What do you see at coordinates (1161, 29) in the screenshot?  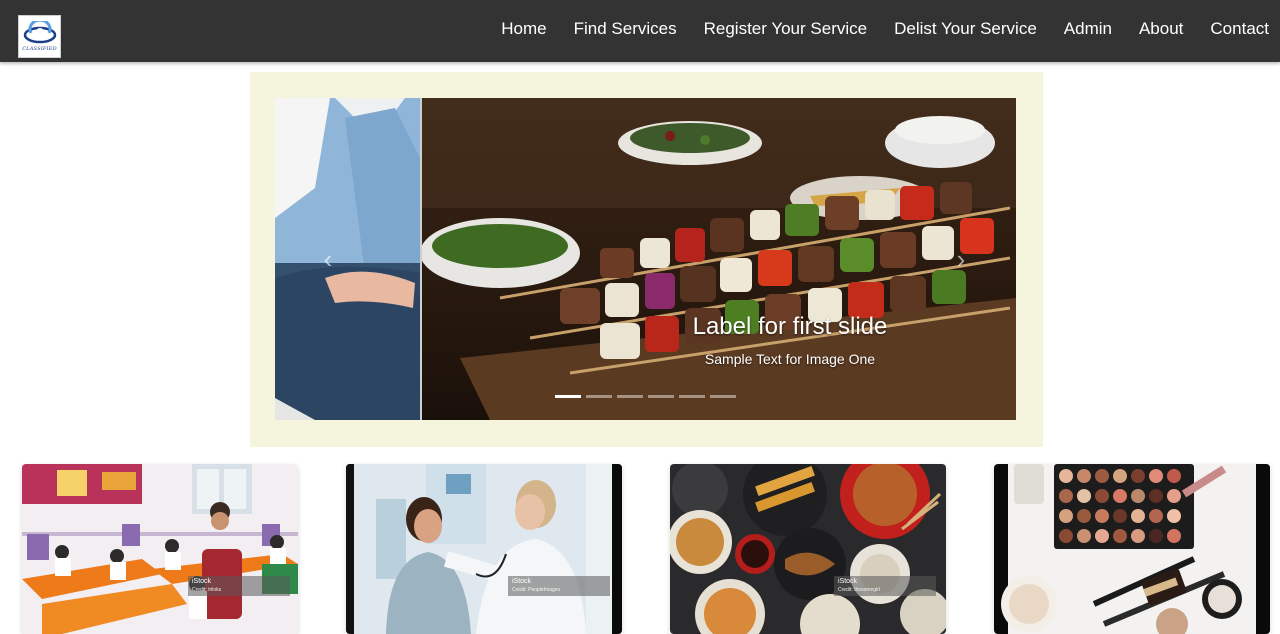 I see `nav-about: About` at bounding box center [1161, 29].